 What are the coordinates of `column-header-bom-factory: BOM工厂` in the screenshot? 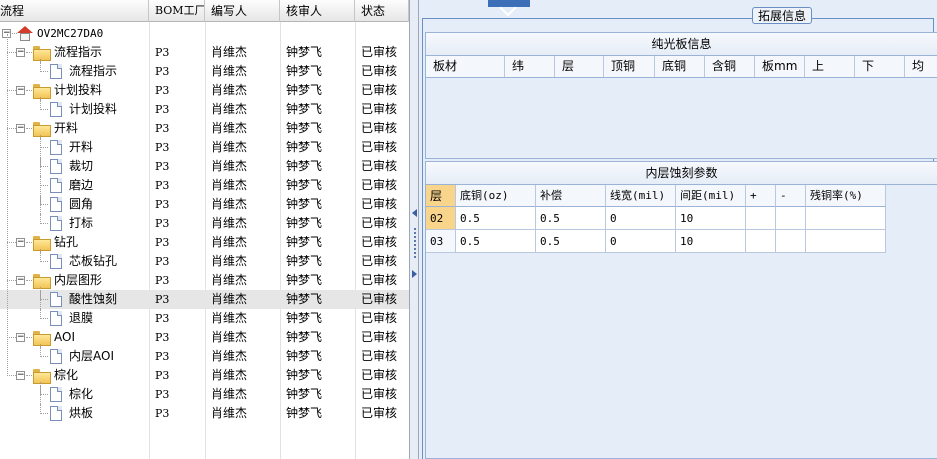 It's located at (177, 11).